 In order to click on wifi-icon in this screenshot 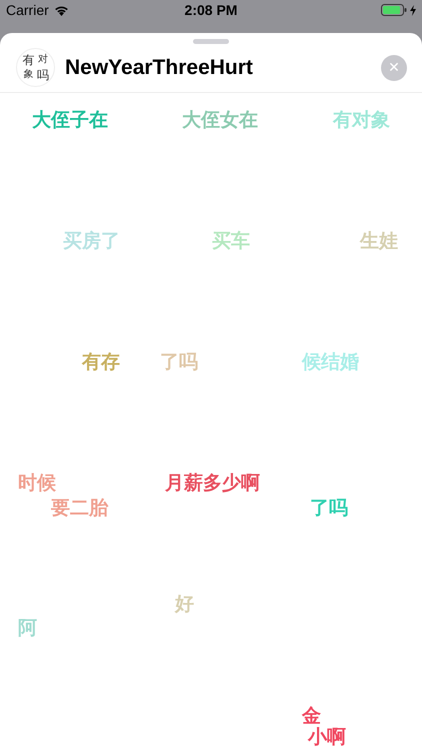, I will do `click(61, 10)`.